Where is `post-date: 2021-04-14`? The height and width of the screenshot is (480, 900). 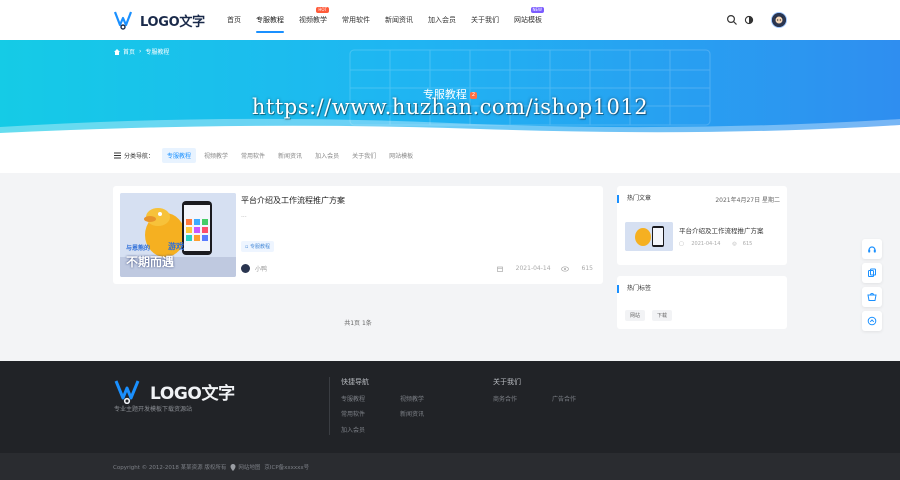 post-date: 2021-04-14 is located at coordinates (523, 268).